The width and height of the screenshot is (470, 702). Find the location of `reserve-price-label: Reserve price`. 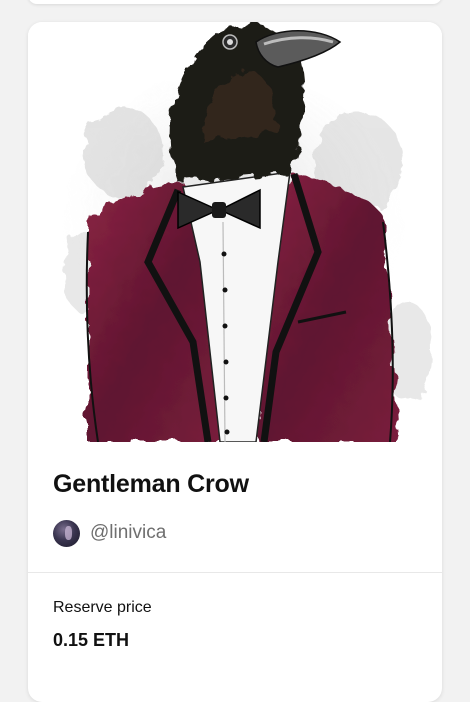

reserve-price-label: Reserve price is located at coordinates (102, 607).